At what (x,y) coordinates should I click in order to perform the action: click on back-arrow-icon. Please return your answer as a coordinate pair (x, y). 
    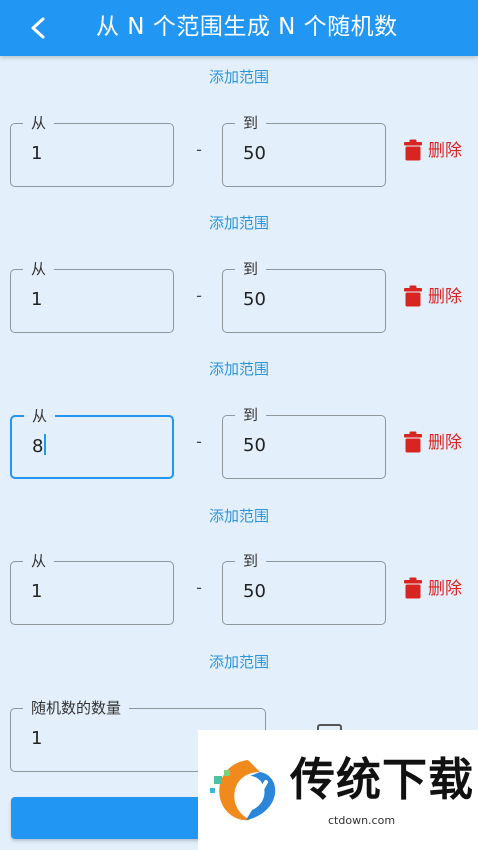
    Looking at the image, I should click on (40, 28).